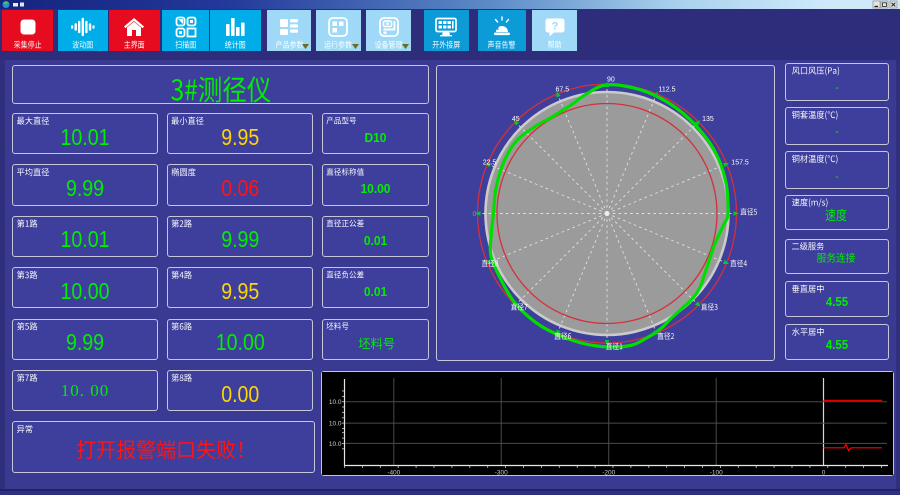 Image resolution: width=900 pixels, height=495 pixels. What do you see at coordinates (715, 472) in the screenshot?
I see `svg-text: -100` at bounding box center [715, 472].